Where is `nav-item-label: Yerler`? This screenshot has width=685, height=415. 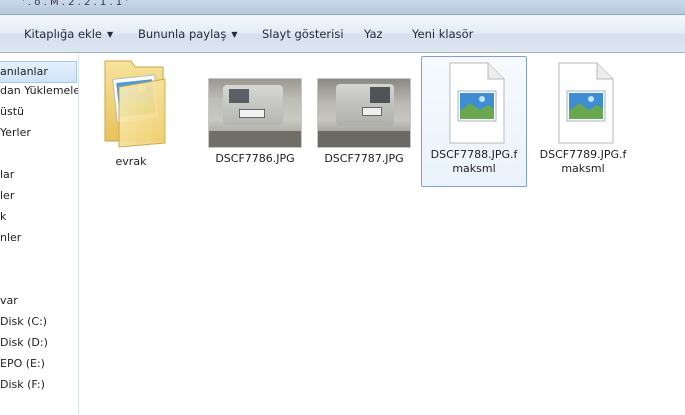
nav-item-label: Yerler is located at coordinates (15, 132).